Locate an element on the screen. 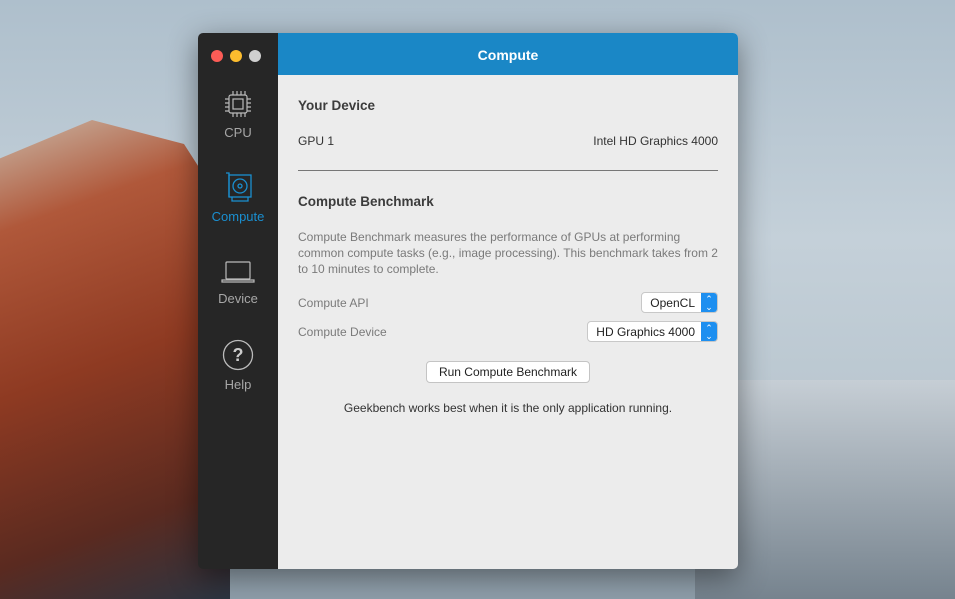 The height and width of the screenshot is (599, 955). sidebar-item-cpu: CPU is located at coordinates (238, 114).